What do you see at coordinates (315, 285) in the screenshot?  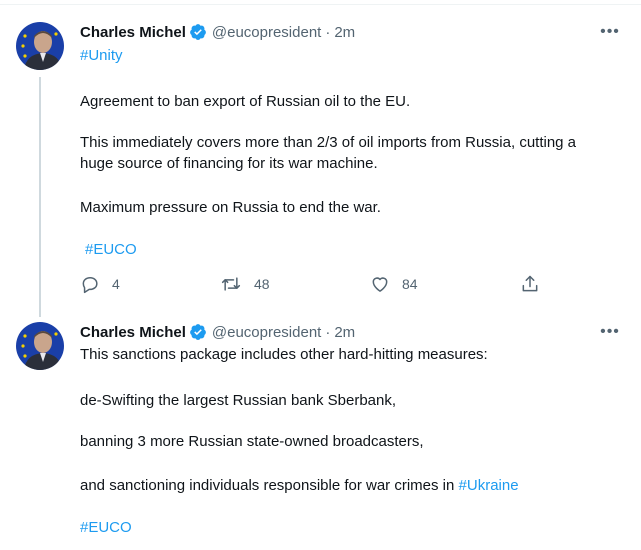 I see `tweet-actions: 4 48 84` at bounding box center [315, 285].